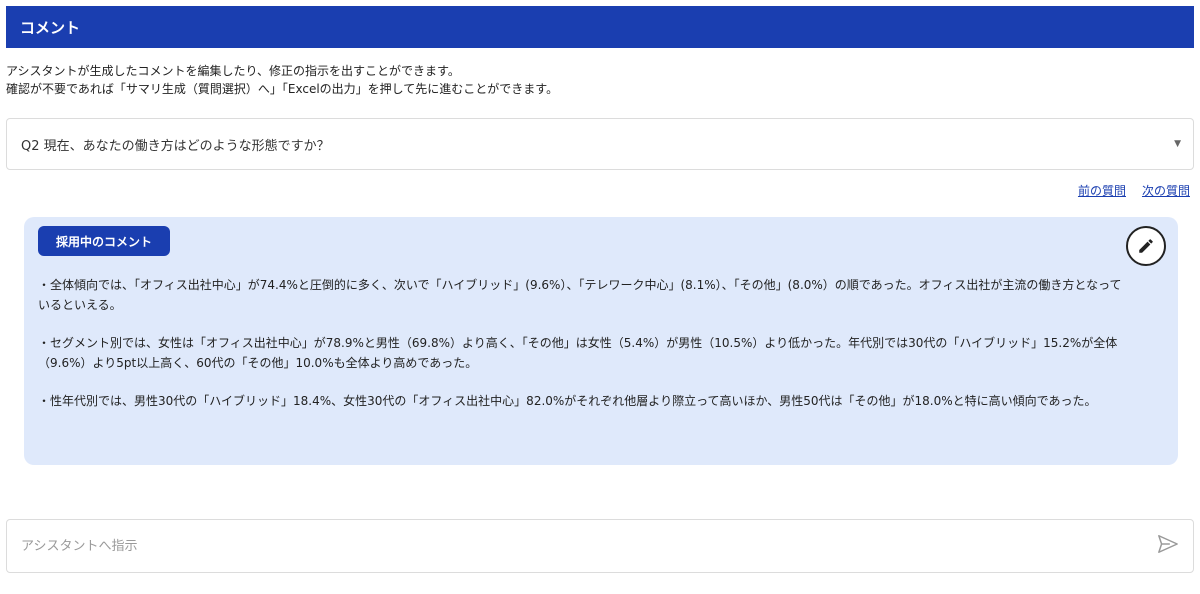 This screenshot has height=594, width=1200. What do you see at coordinates (600, 144) in the screenshot?
I see `question-select: Q2 現在、あなたの働き方はどのような形態ですか？ ▼` at bounding box center [600, 144].